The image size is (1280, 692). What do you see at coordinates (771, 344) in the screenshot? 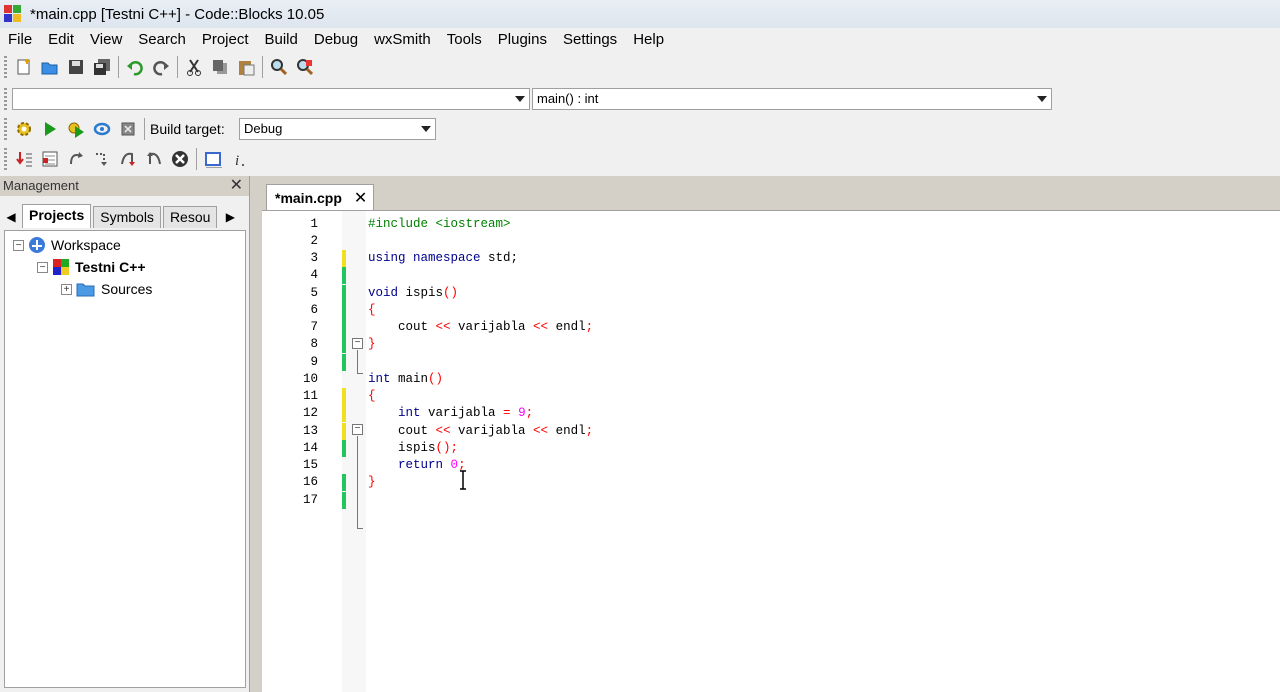
I see `code-line: 8 }` at bounding box center [771, 344].